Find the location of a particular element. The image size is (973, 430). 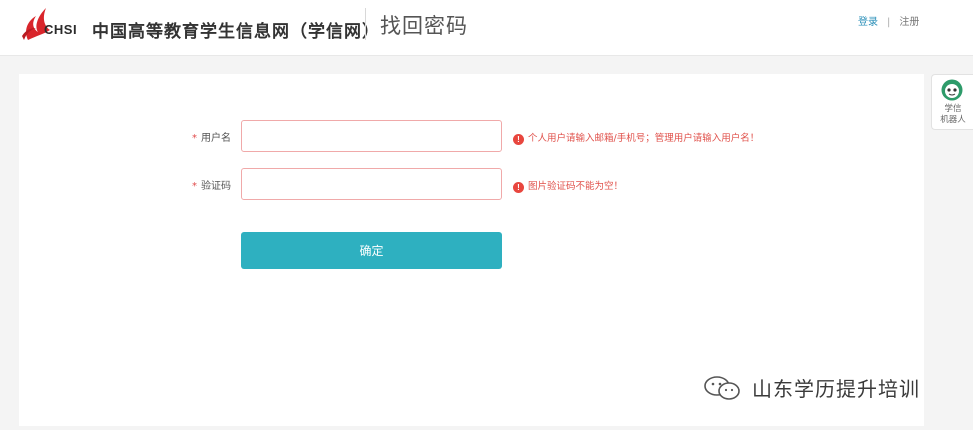

robot-avatar-icon is located at coordinates (952, 90).